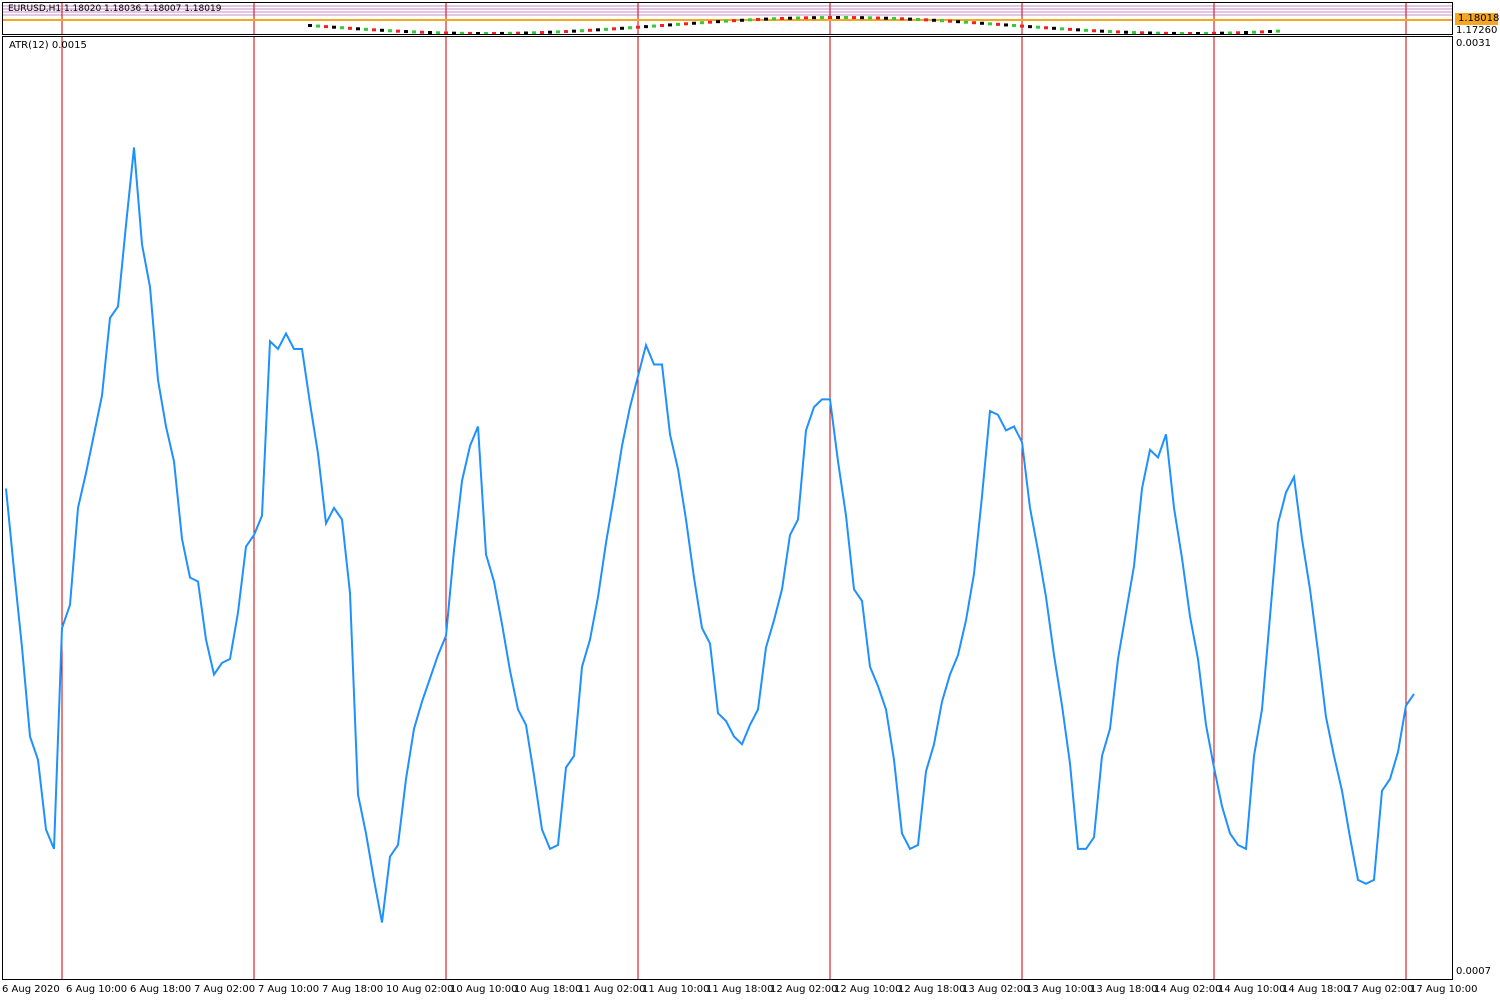 This screenshot has height=1000, width=1500. What do you see at coordinates (1444, 989) in the screenshot?
I see `time-axis-tick-label: 17 Aug 10:00` at bounding box center [1444, 989].